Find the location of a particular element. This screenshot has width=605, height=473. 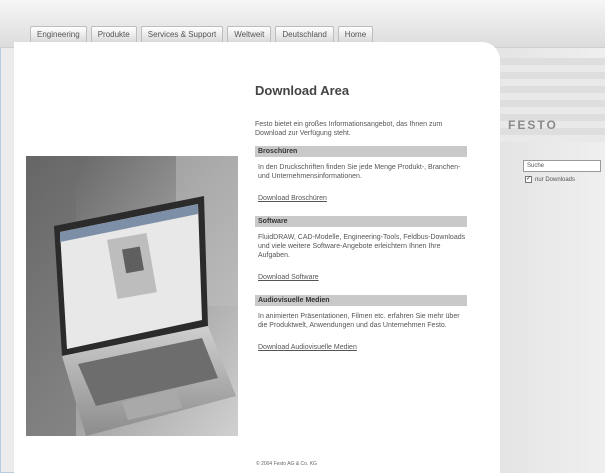

nav-tab-weltweit: Weltweit is located at coordinates (249, 34).